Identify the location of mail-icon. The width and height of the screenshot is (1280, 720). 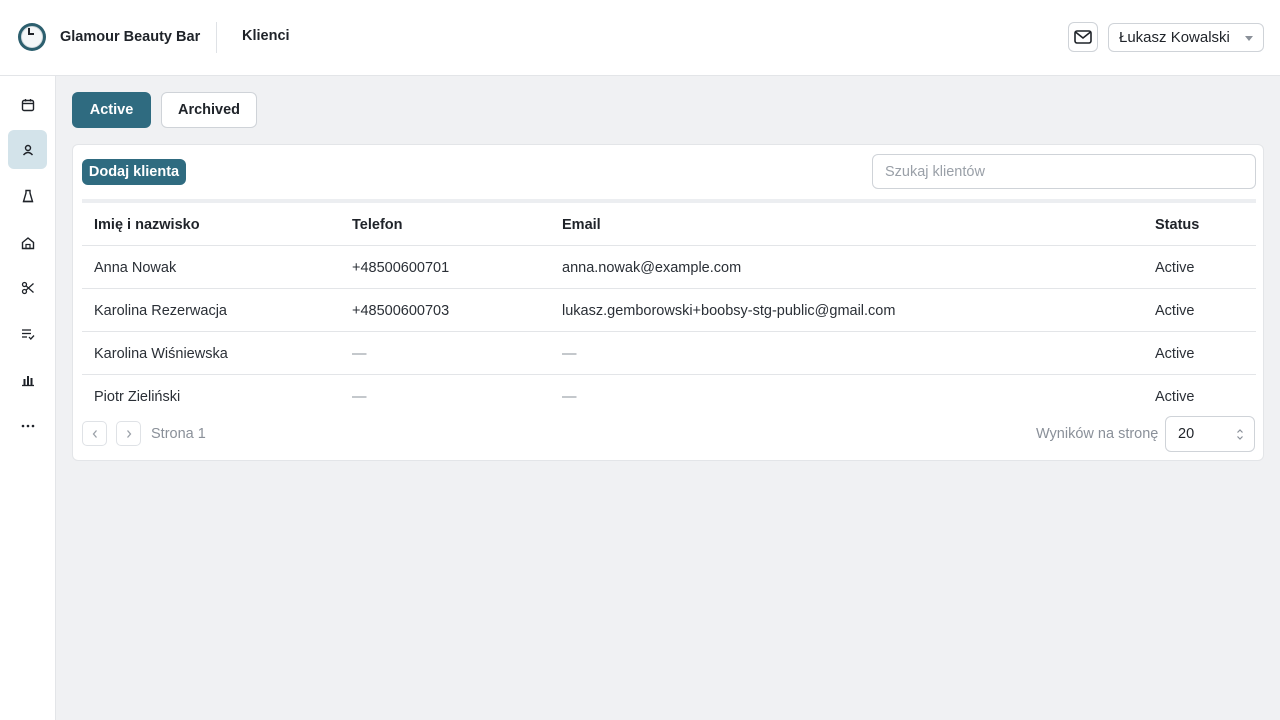
(1083, 37).